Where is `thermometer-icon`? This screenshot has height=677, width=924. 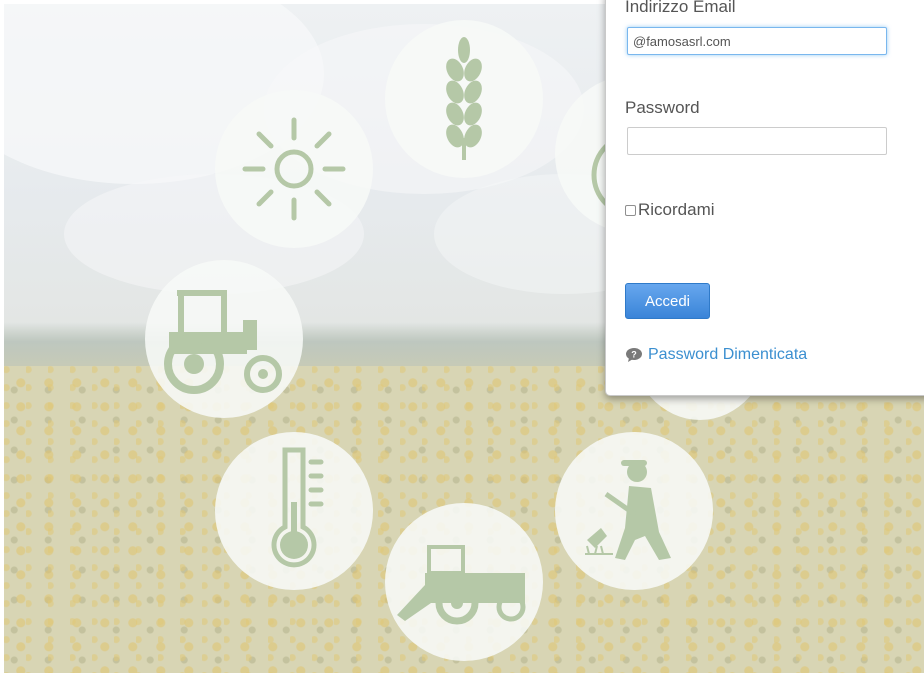
thermometer-icon is located at coordinates (297, 507).